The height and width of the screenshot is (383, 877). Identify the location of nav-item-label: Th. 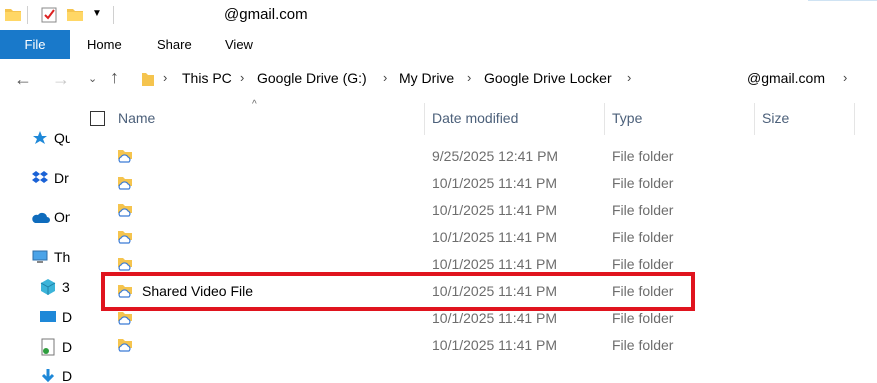
(62, 257).